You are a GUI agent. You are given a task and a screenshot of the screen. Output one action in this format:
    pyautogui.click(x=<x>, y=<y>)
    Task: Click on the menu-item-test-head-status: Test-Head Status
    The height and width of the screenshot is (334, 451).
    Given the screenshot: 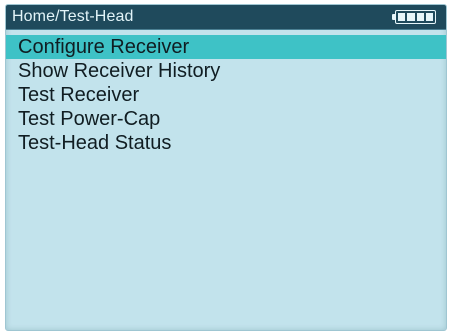 What is the action you would take?
    pyautogui.click(x=226, y=143)
    